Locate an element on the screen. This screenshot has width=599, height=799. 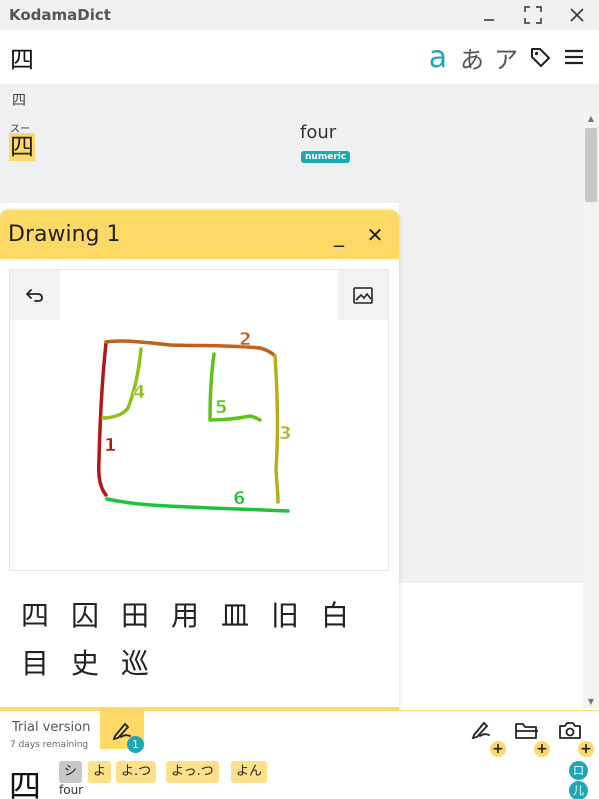
drawing-close-button: ✕ is located at coordinates (375, 235).